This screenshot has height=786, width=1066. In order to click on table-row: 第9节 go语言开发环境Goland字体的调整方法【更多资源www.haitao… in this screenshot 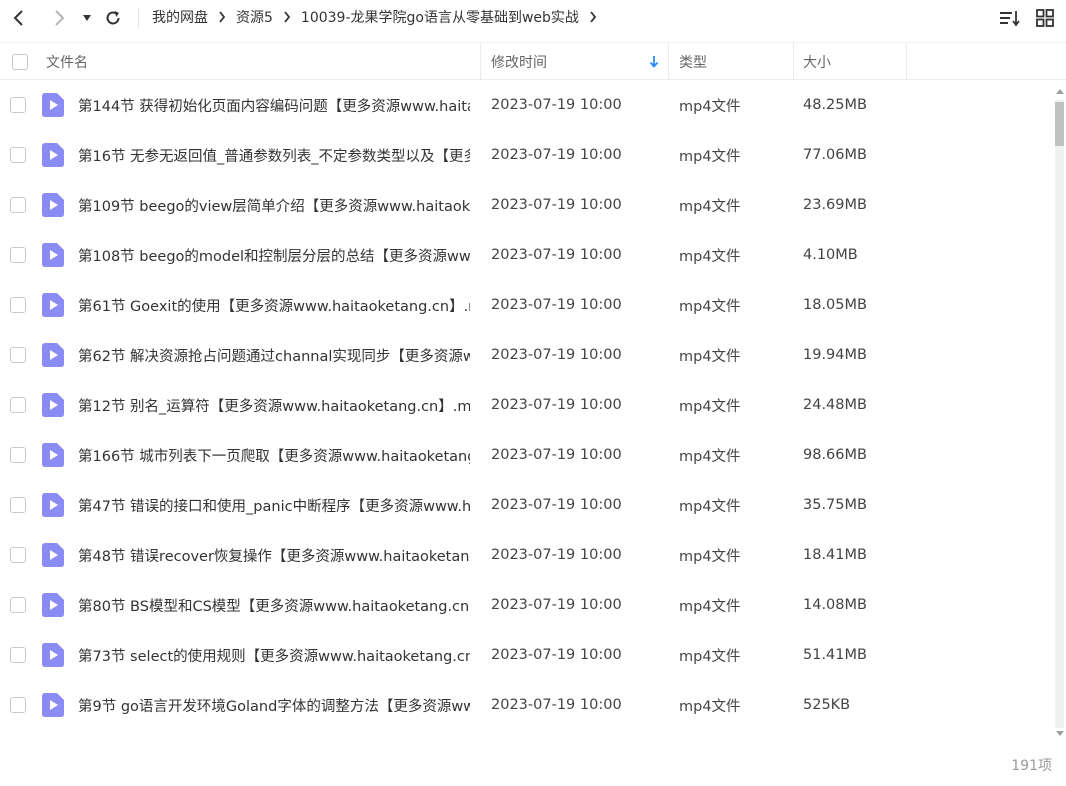, I will do `click(526, 705)`.